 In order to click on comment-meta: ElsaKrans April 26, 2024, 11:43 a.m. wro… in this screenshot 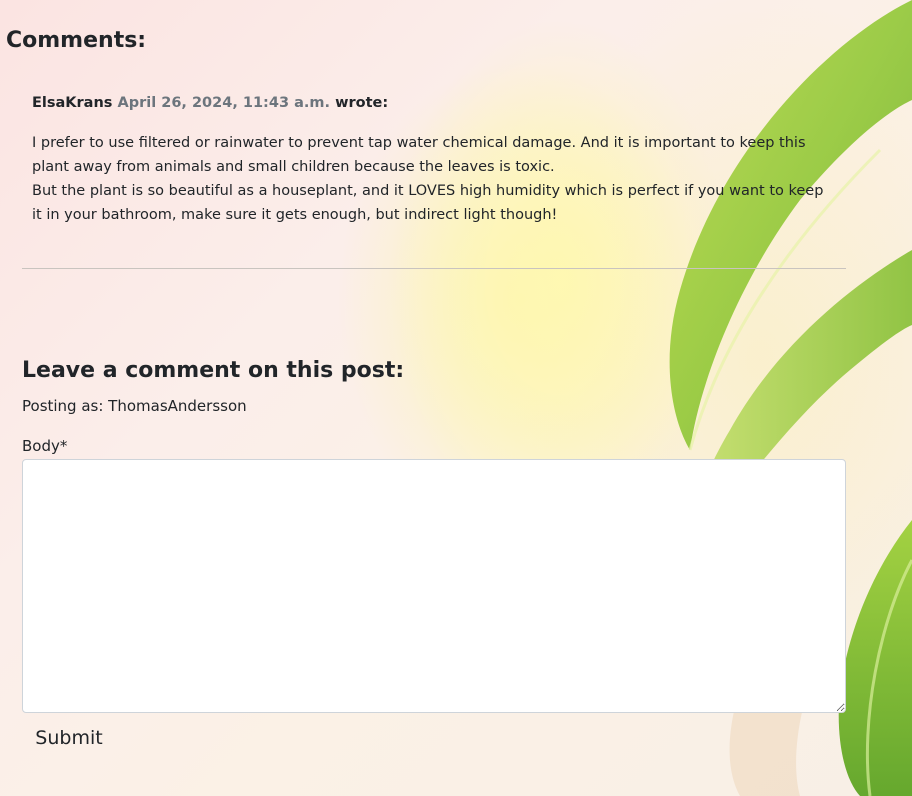, I will do `click(432, 103)`.